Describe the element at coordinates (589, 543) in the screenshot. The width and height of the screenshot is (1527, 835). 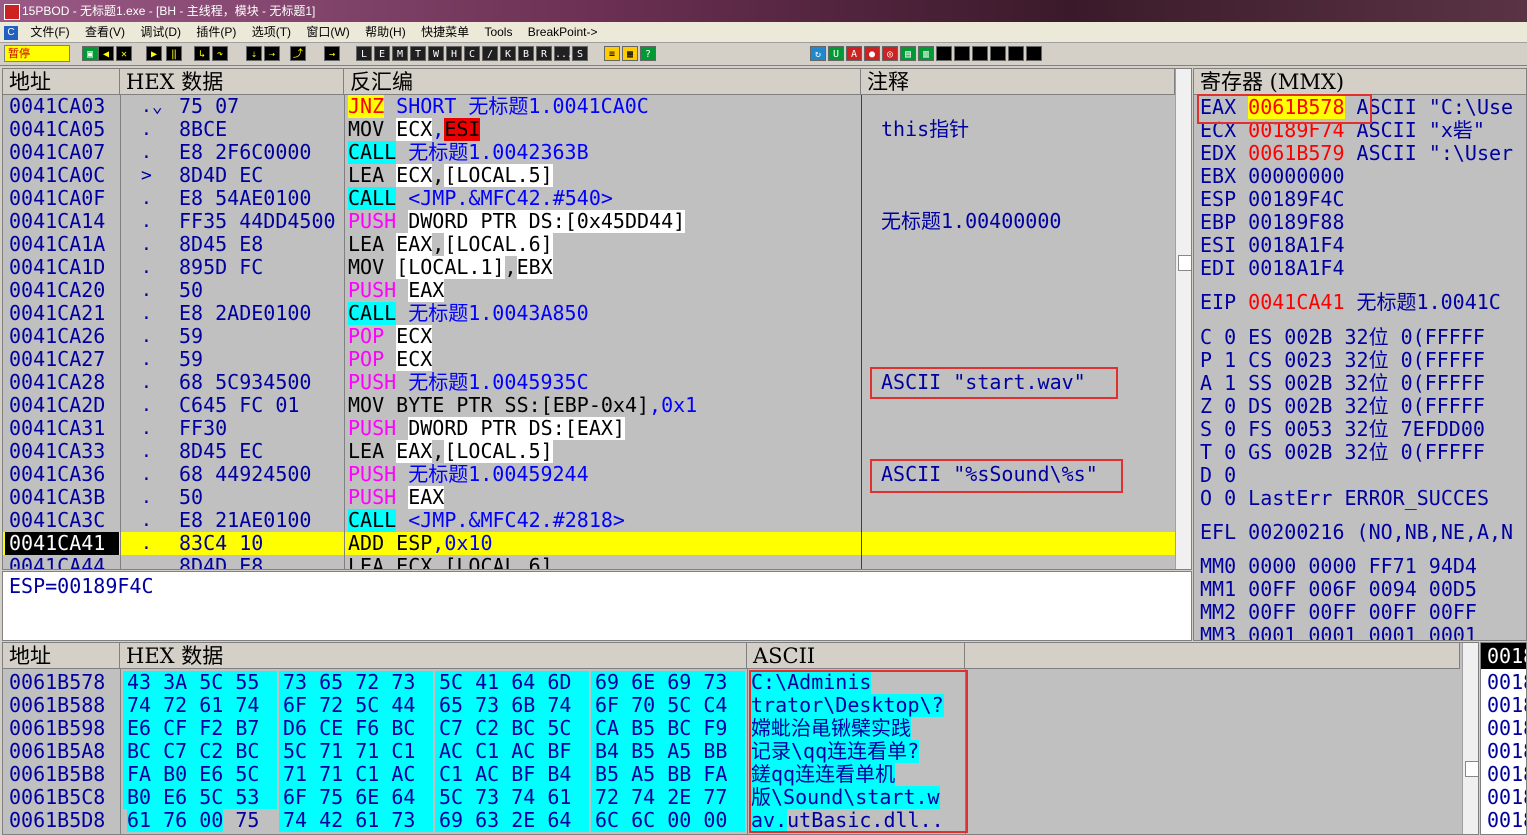
I see `disasm-row: 0041CA41. 83C4 10 ADD ESP,0x10` at that location.